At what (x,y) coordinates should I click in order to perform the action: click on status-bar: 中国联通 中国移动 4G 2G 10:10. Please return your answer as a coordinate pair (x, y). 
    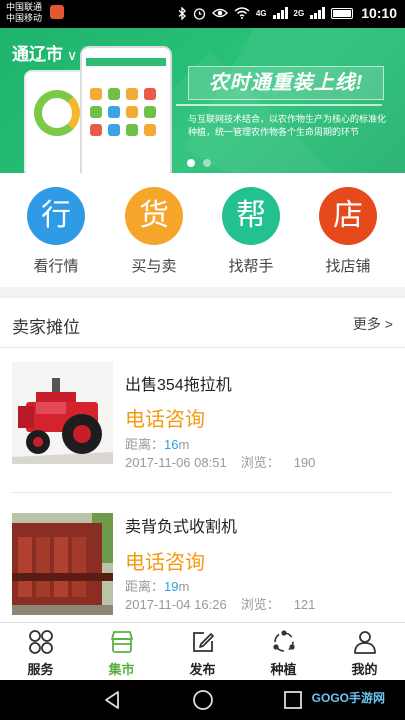
    Looking at the image, I should click on (202, 14).